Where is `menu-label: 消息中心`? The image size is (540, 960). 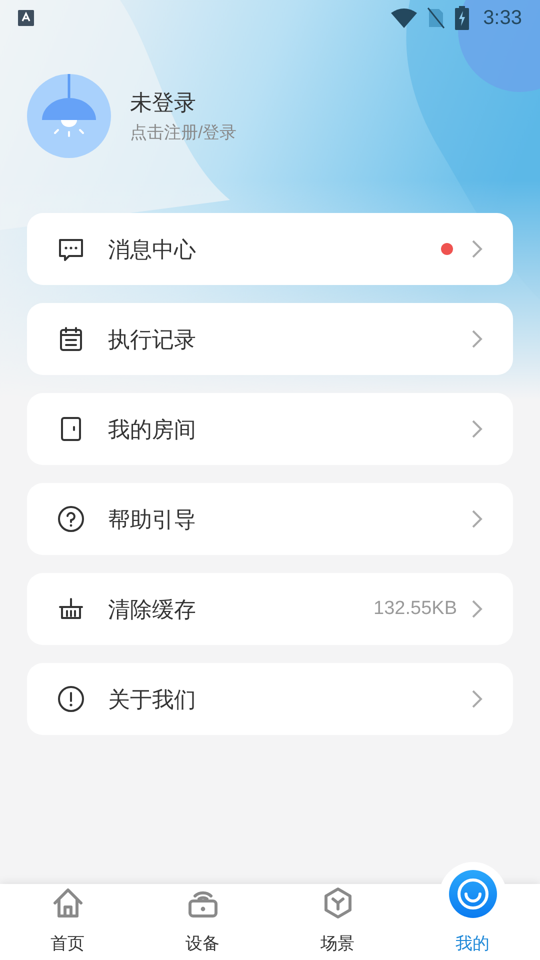 menu-label: 消息中心 is located at coordinates (152, 250).